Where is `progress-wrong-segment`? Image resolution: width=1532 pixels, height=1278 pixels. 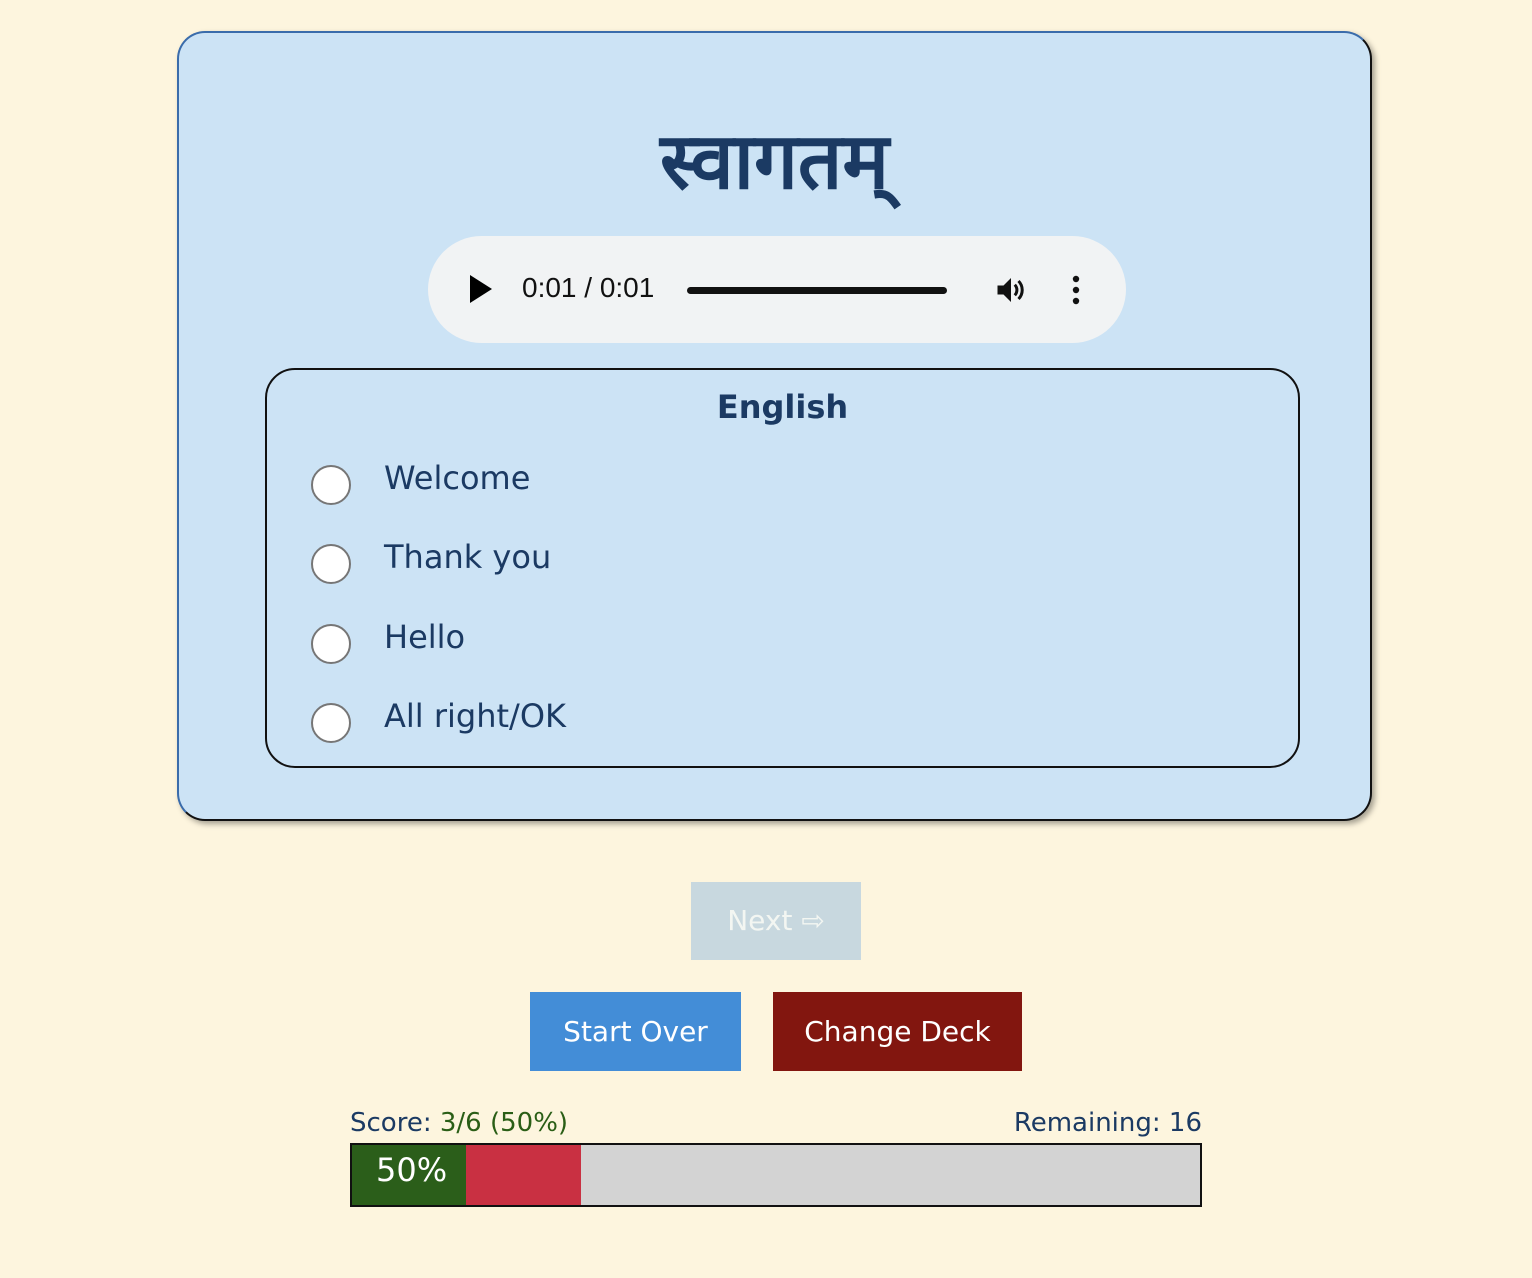
progress-wrong-segment is located at coordinates (523, 1175).